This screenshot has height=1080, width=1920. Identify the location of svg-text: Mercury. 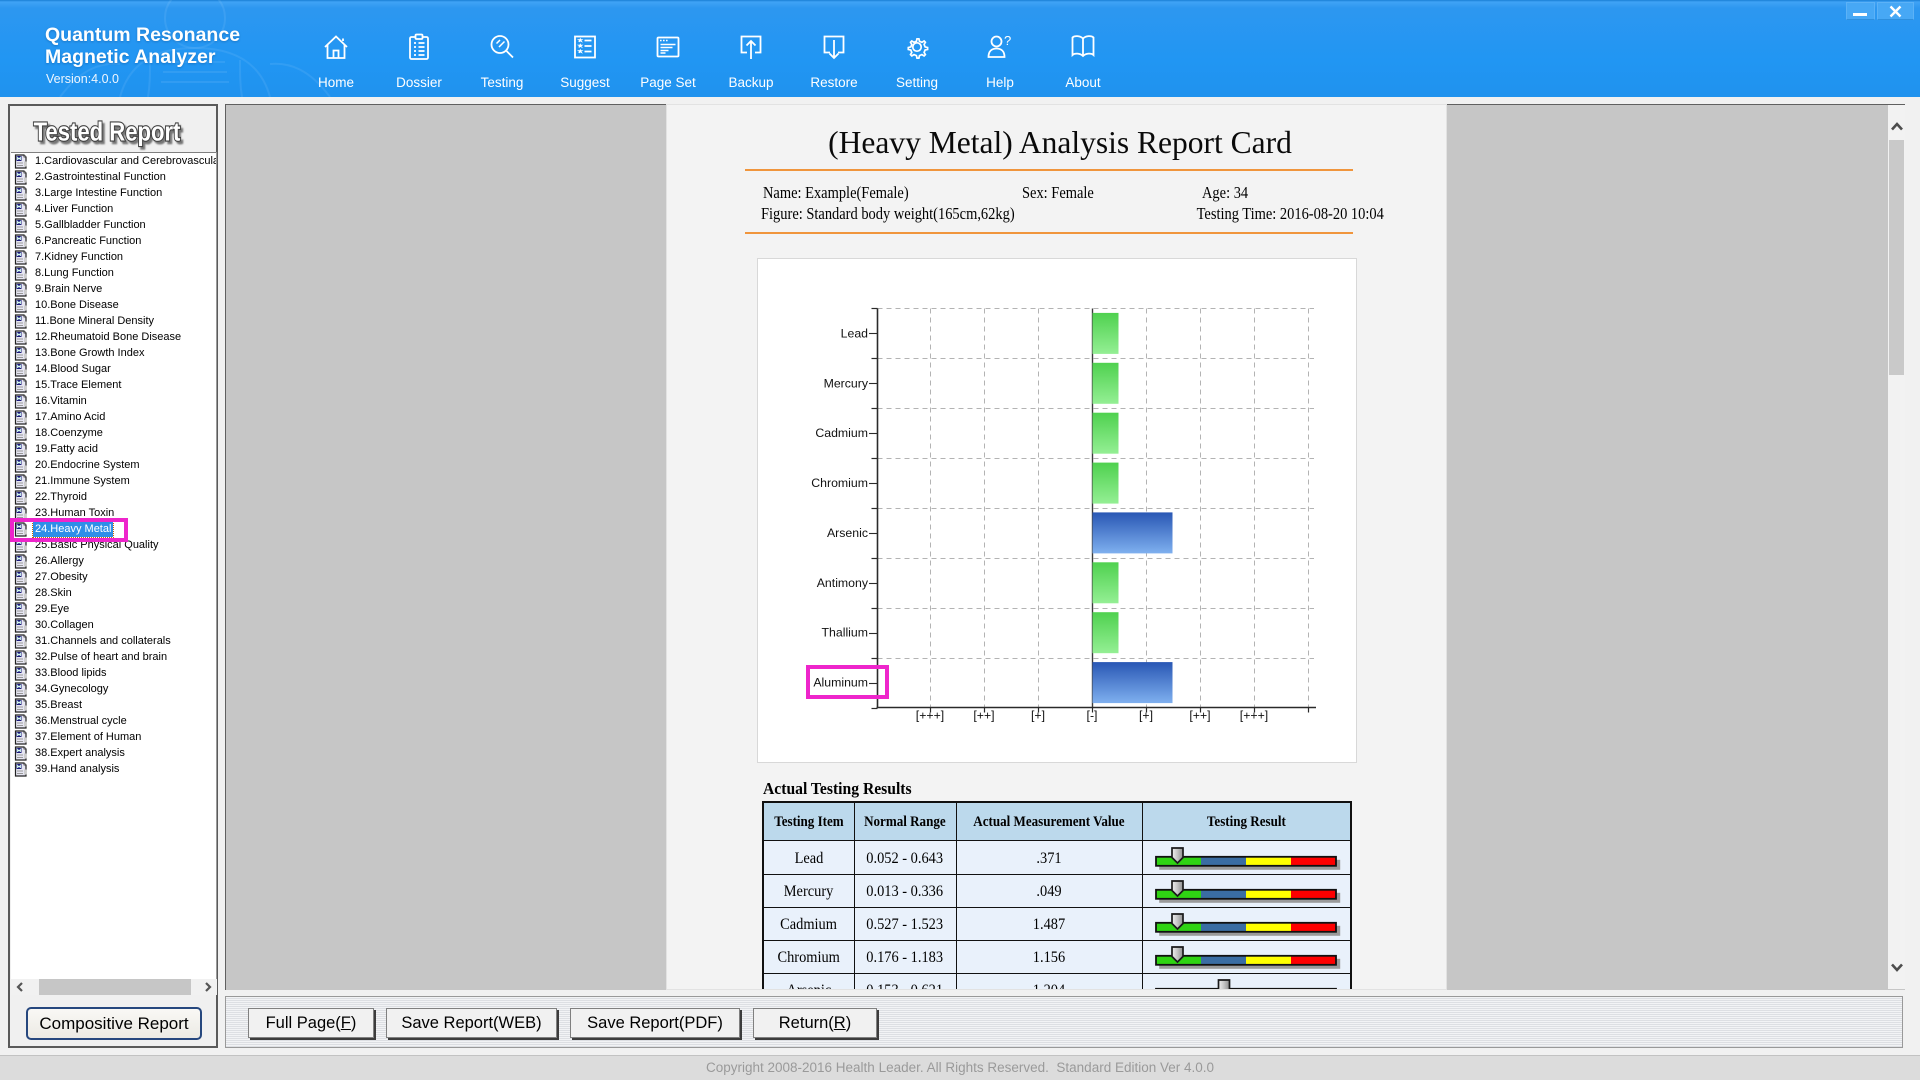
(846, 383).